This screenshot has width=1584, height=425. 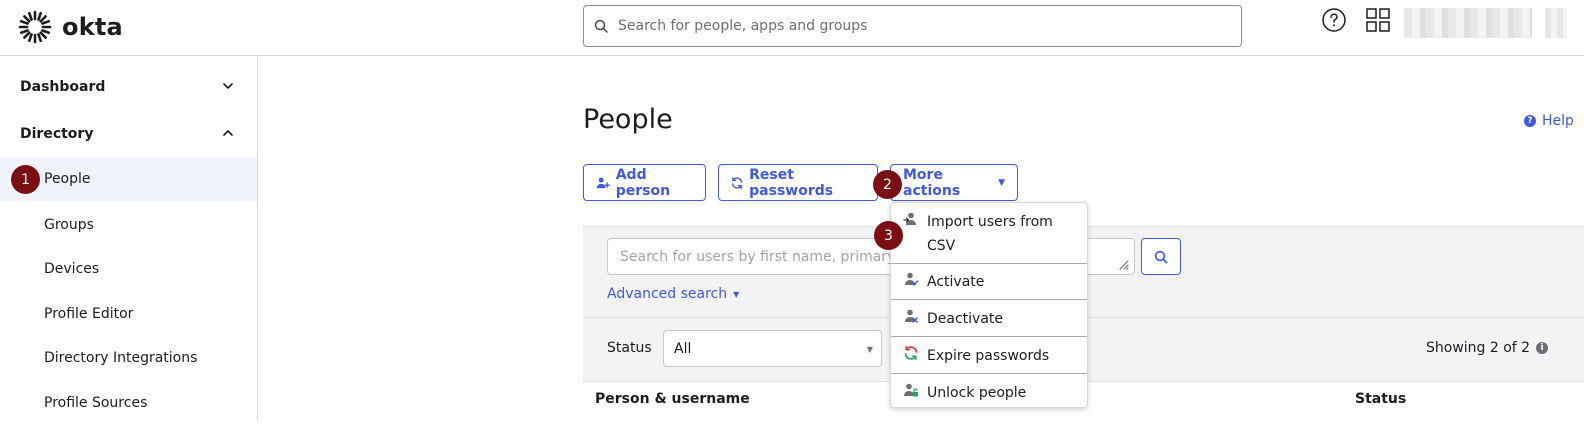 What do you see at coordinates (956, 282) in the screenshot?
I see `menu-item-label: Activate` at bounding box center [956, 282].